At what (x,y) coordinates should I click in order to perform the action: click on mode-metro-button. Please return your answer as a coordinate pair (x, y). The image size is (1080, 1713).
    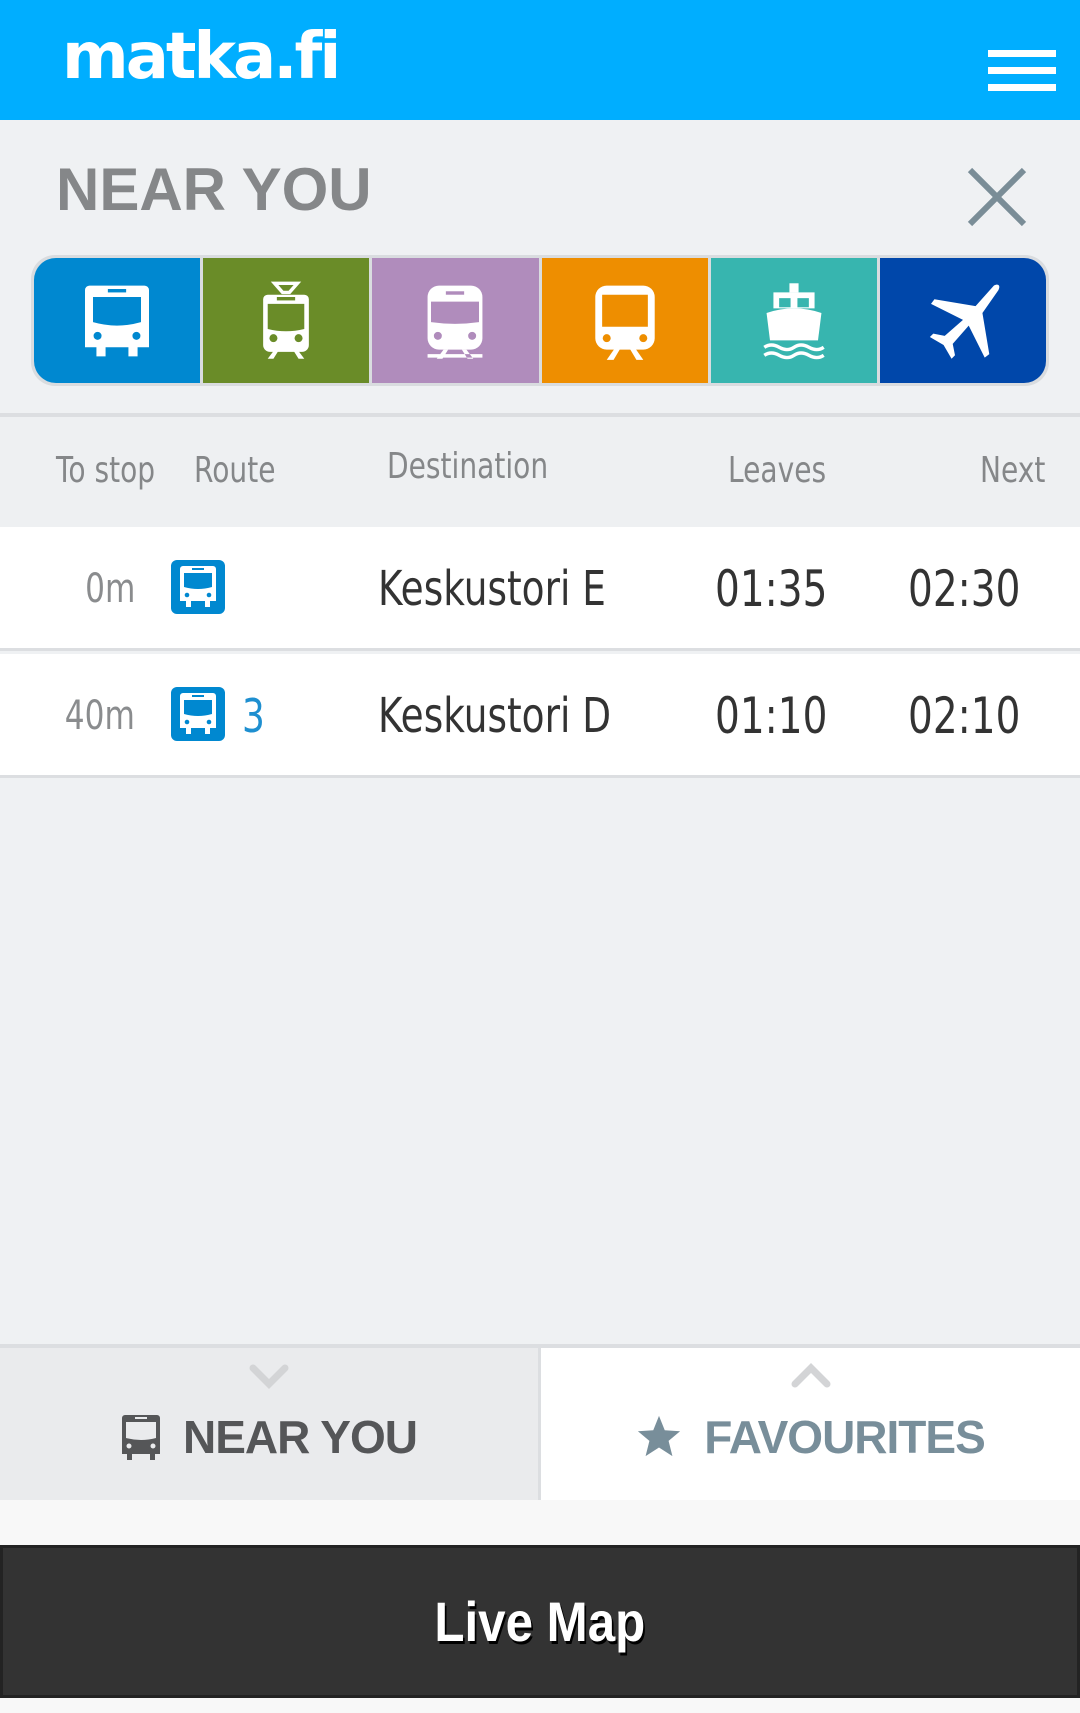
    Looking at the image, I should click on (624, 320).